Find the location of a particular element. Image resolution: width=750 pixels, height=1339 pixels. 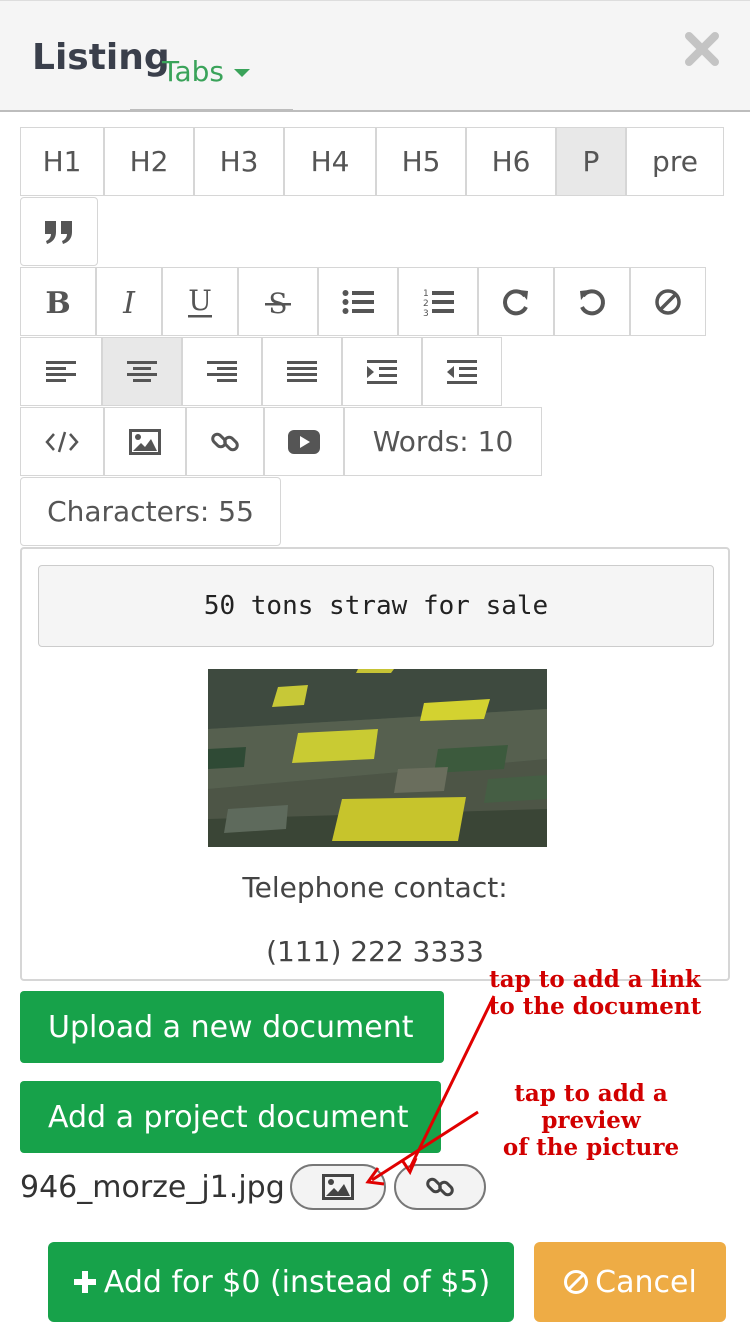

cancel-label: Cancel is located at coordinates (646, 1282).